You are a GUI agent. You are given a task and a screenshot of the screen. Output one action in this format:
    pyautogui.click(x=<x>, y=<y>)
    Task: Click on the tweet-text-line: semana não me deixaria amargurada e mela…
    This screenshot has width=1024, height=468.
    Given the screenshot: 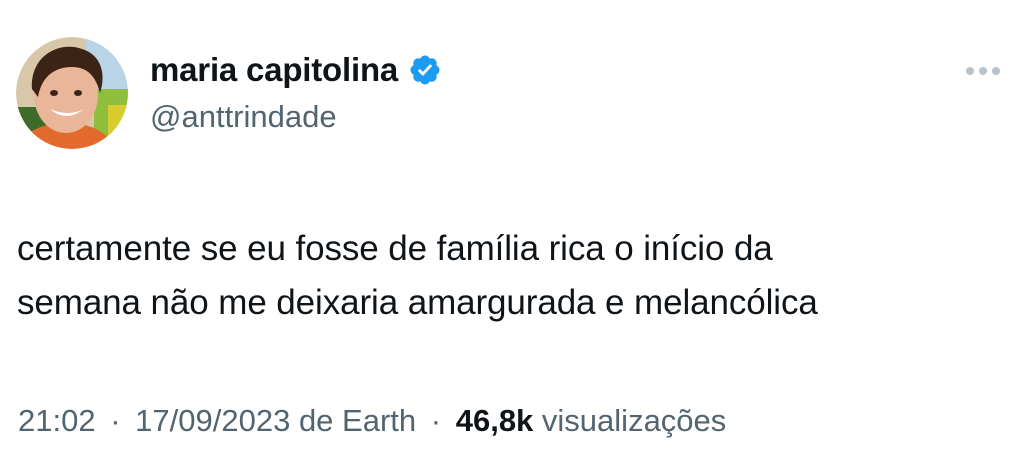 What is the action you would take?
    pyautogui.click(x=417, y=302)
    